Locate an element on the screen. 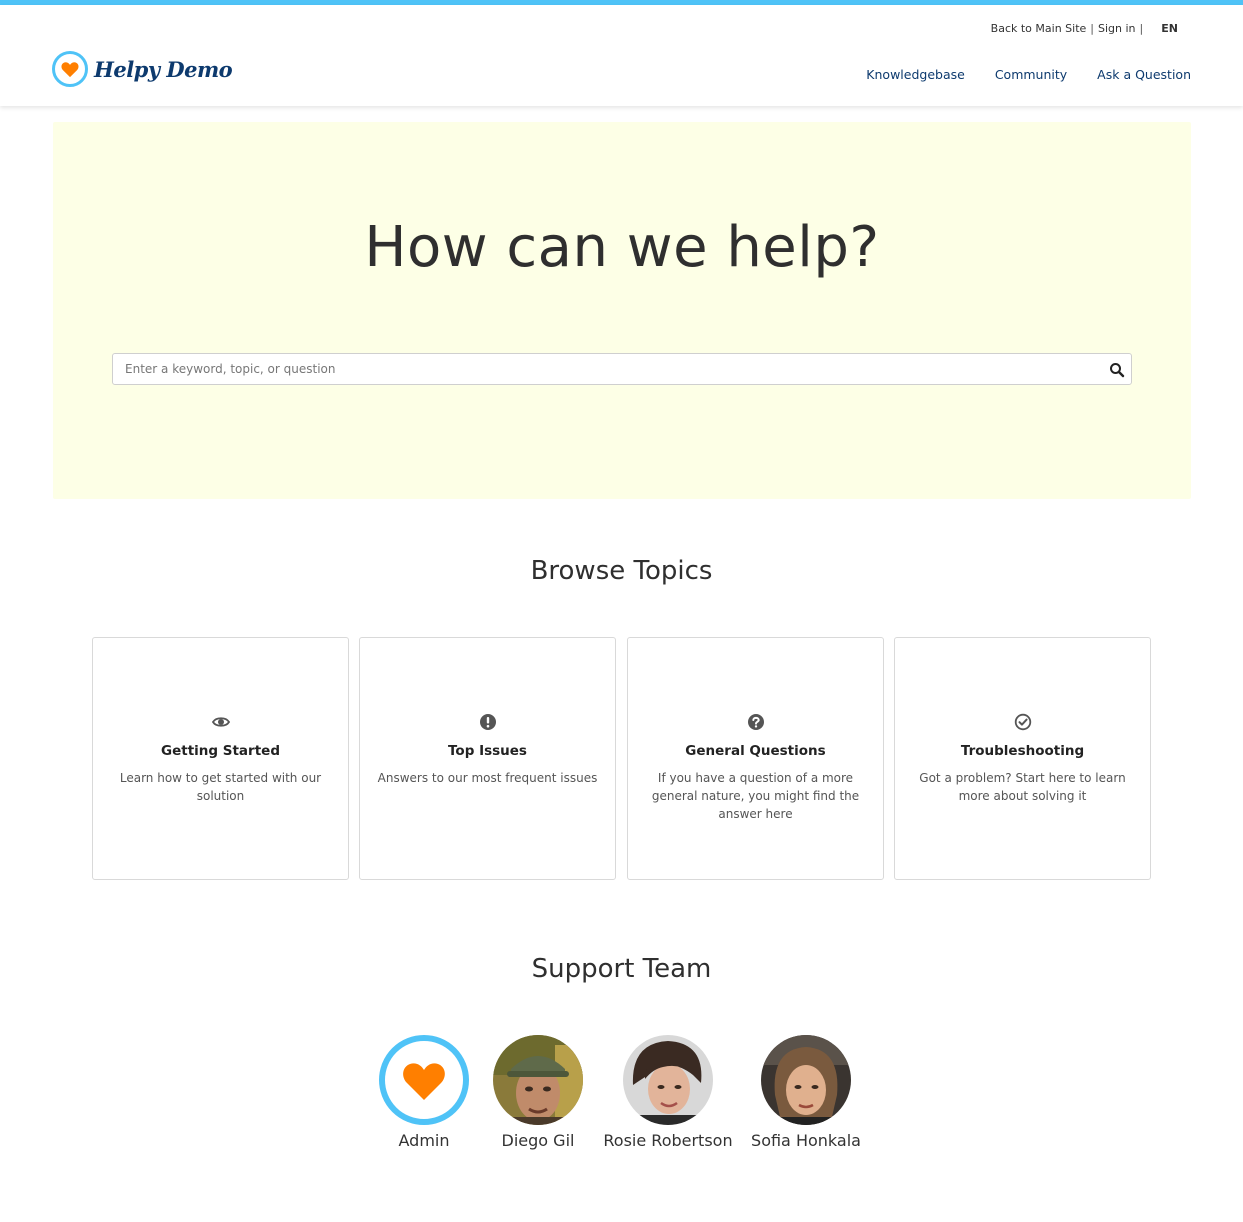 This screenshot has height=1222, width=1243. team-member-admin: Admin is located at coordinates (424, 1092).